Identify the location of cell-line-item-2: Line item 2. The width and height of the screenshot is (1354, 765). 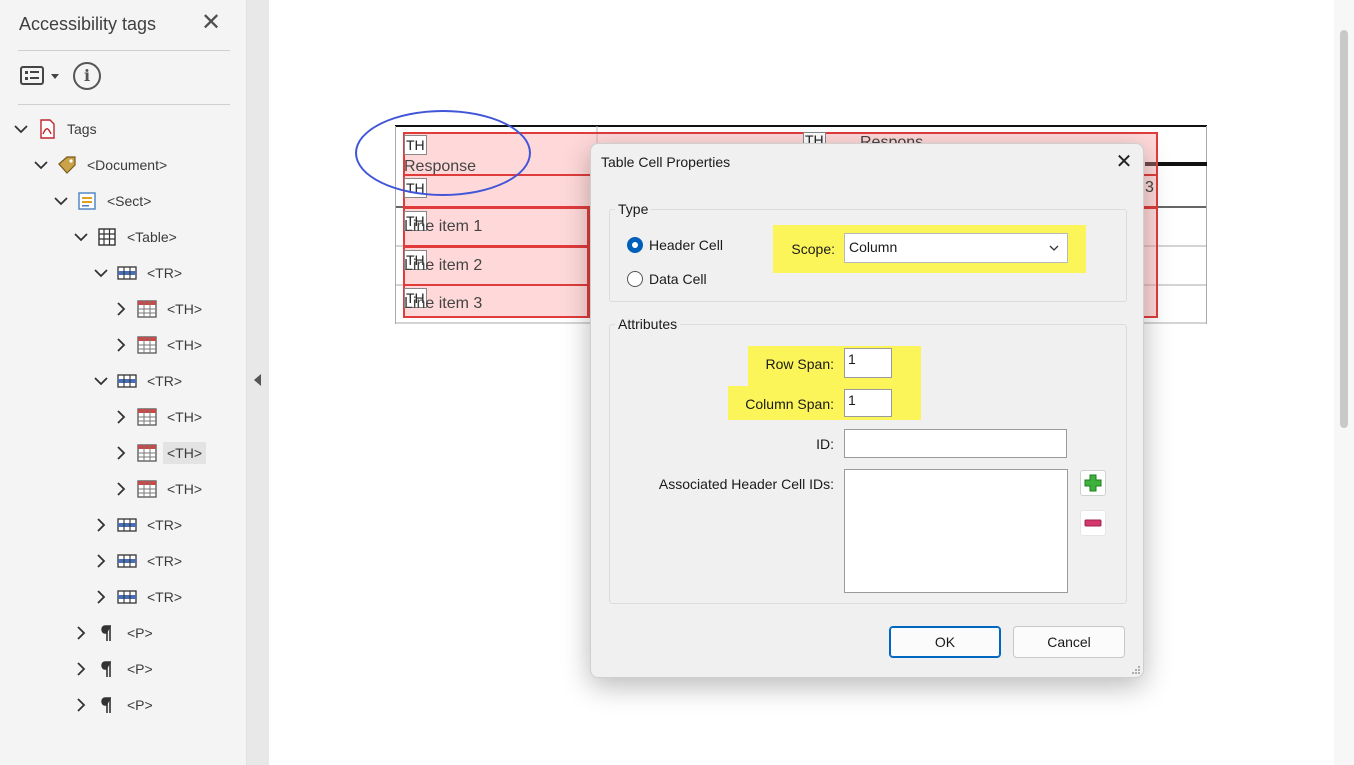
(443, 265).